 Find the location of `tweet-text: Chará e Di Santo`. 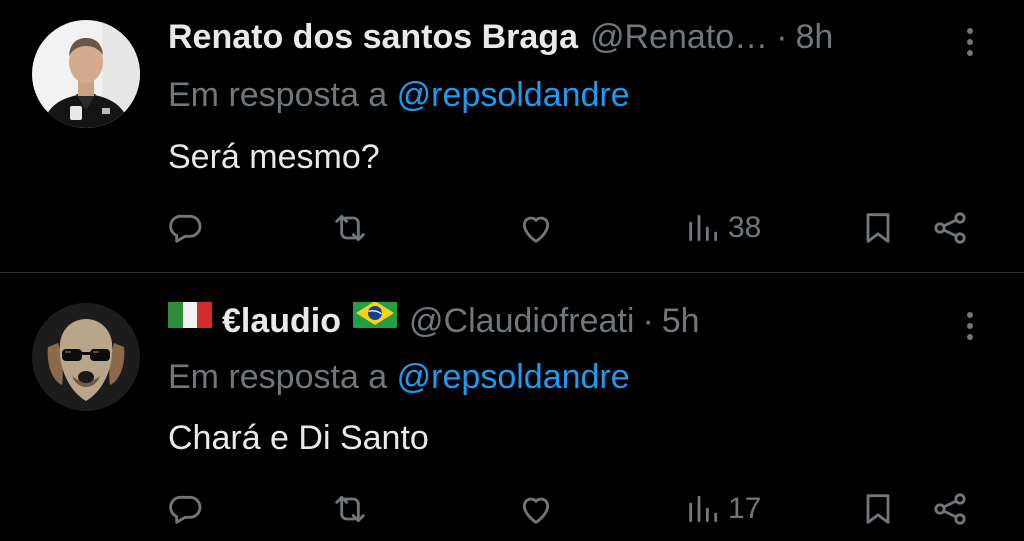

tweet-text: Chará e Di Santo is located at coordinates (298, 438).